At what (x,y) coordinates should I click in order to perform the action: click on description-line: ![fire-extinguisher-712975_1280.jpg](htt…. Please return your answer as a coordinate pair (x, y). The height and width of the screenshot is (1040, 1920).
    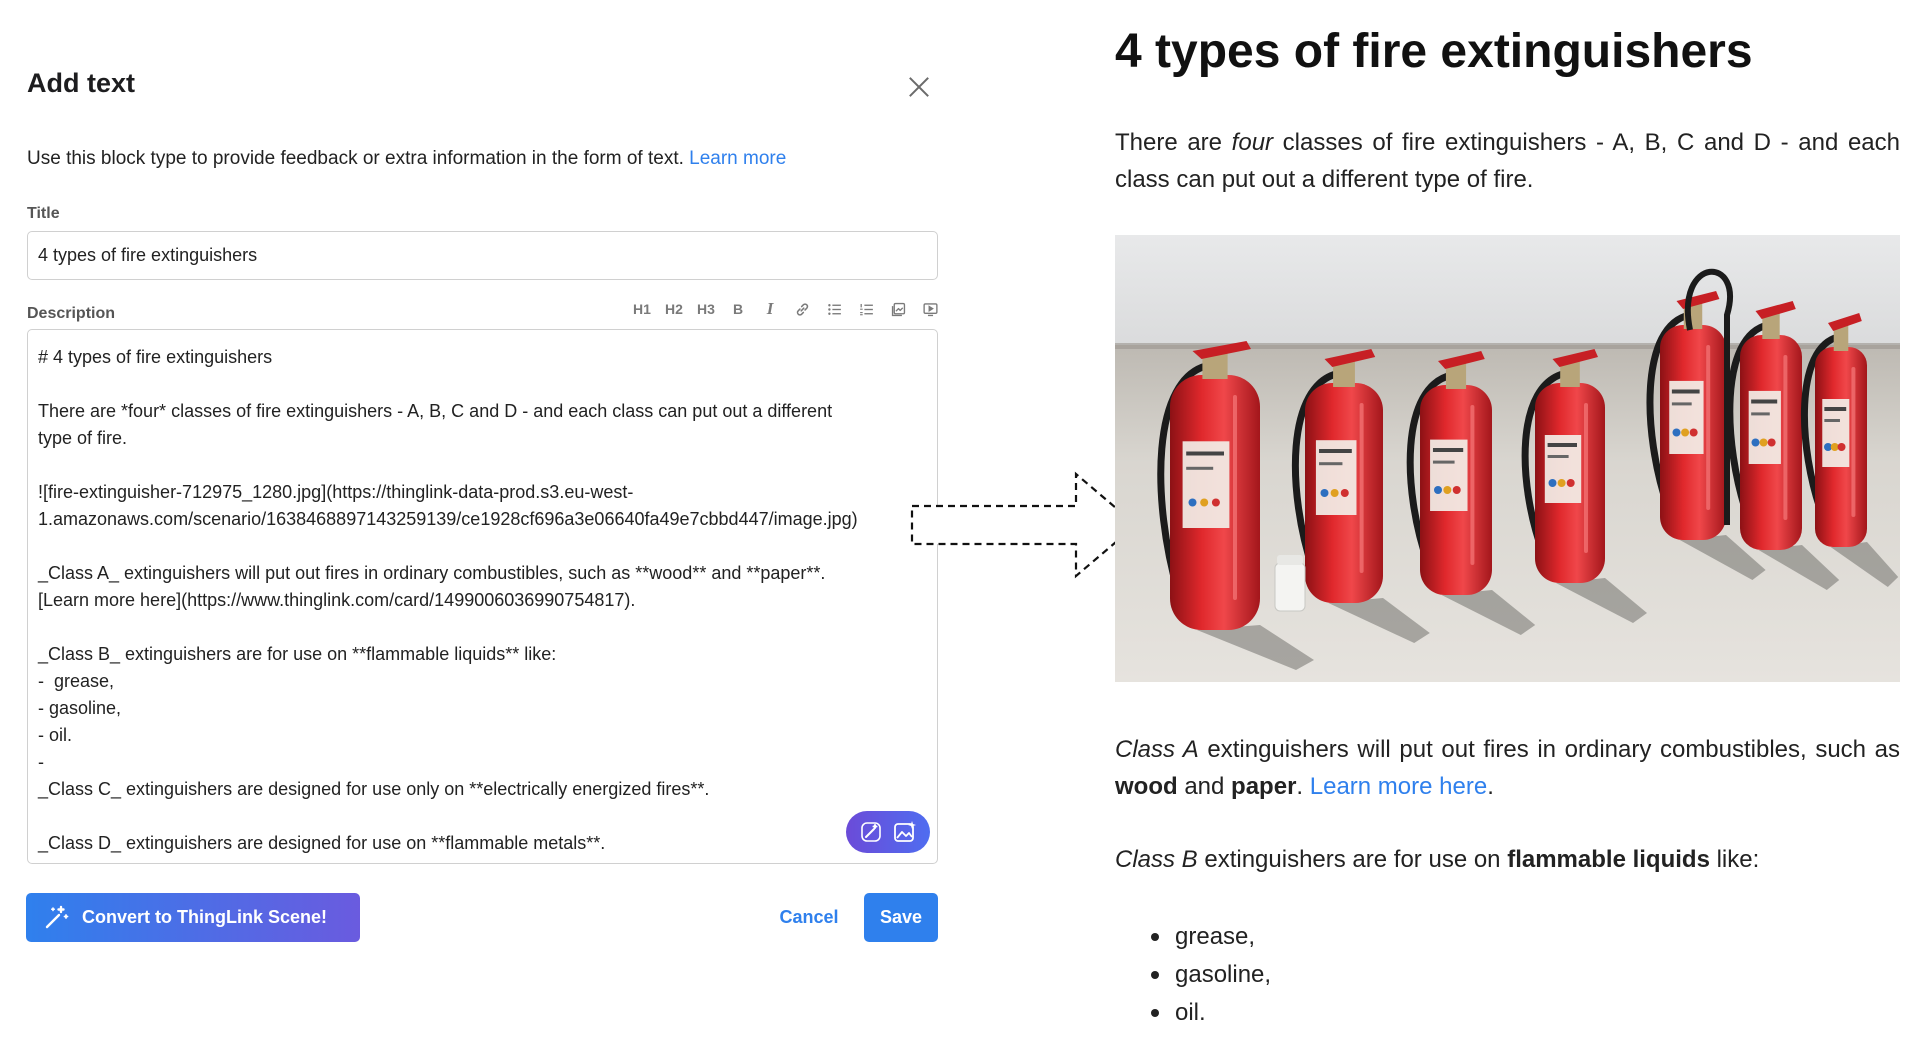
    Looking at the image, I should click on (336, 492).